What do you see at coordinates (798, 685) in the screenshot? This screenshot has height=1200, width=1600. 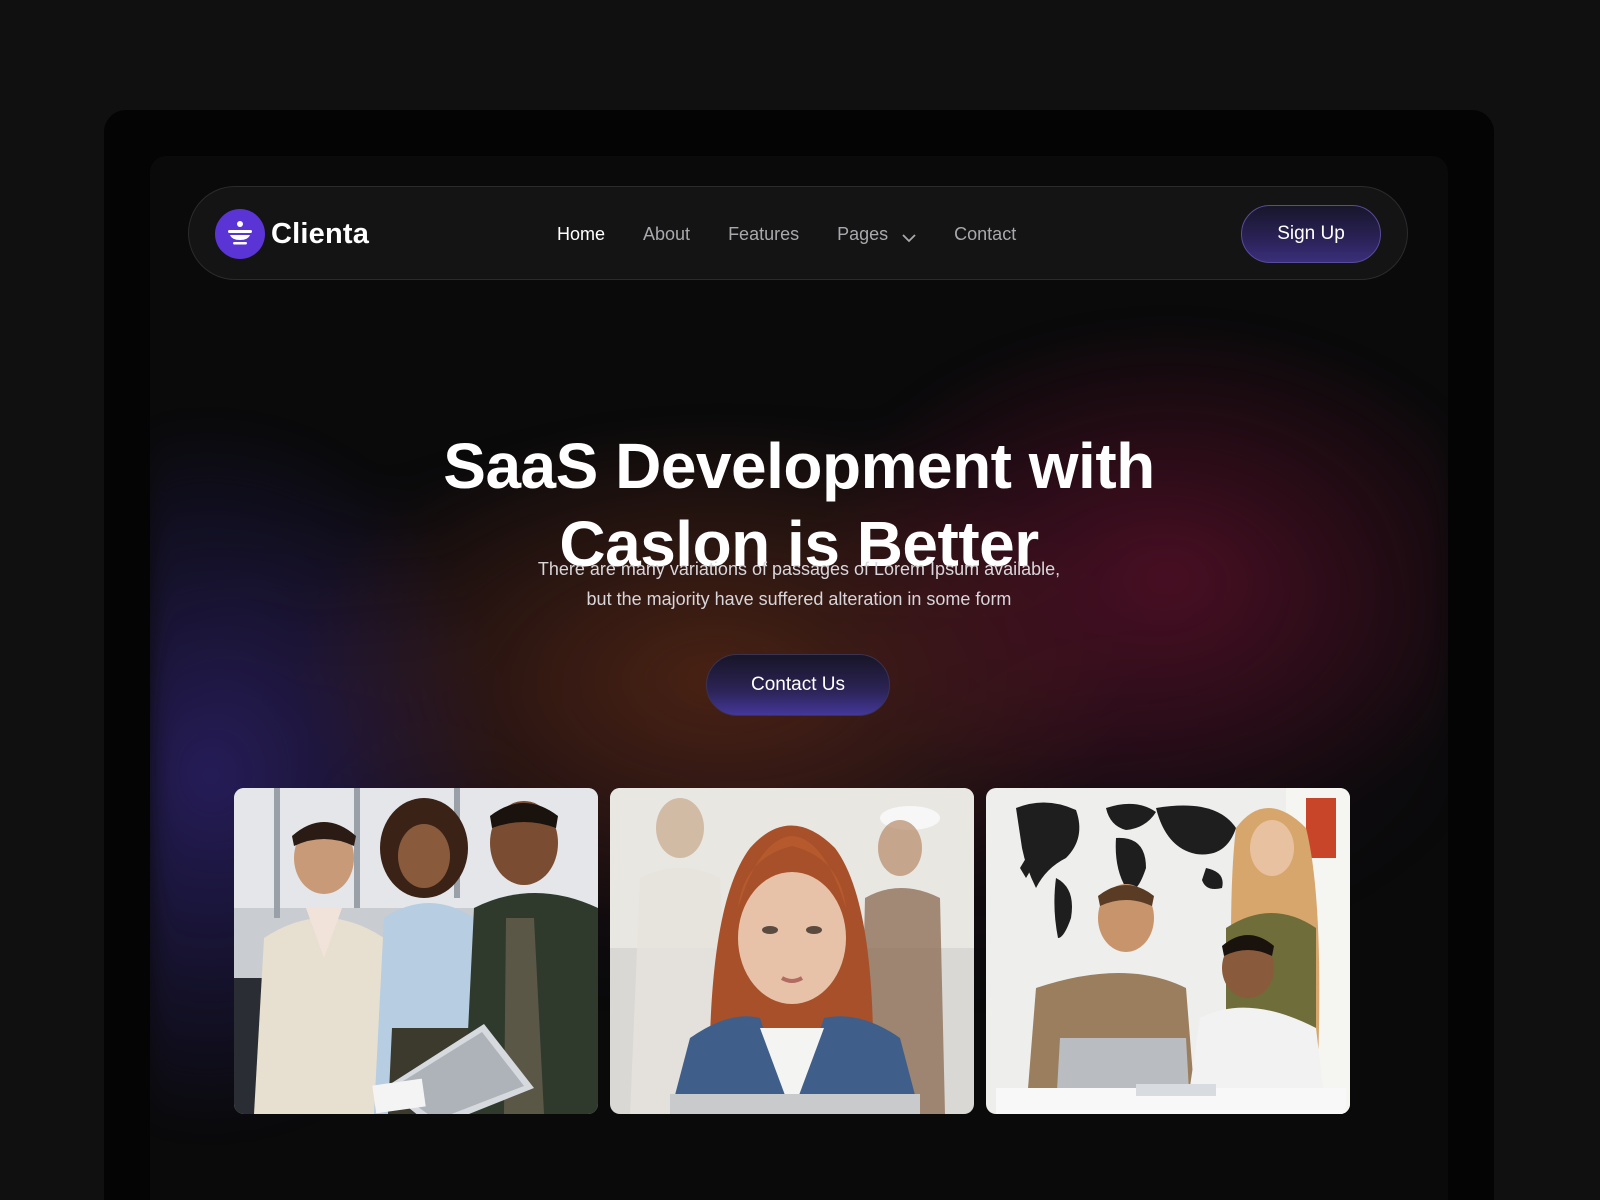 I see `contact-us-button: Contact Us` at bounding box center [798, 685].